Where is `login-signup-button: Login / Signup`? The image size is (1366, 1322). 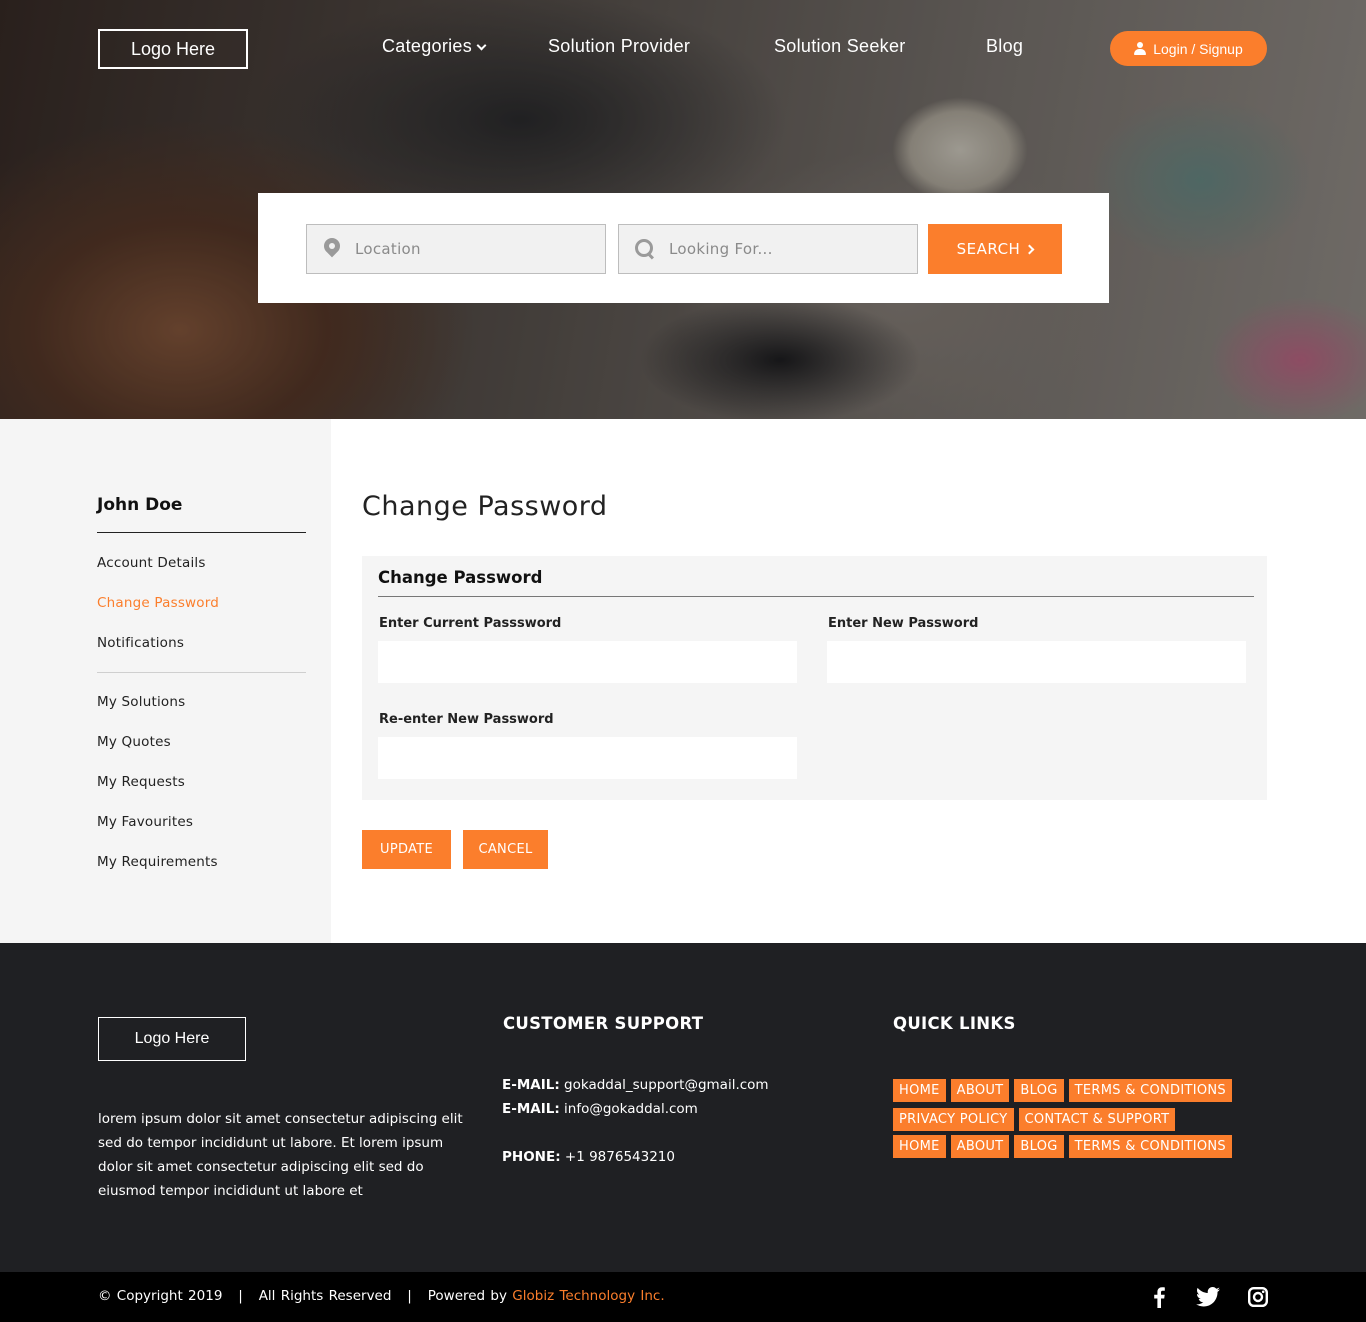 login-signup-button: Login / Signup is located at coordinates (1188, 48).